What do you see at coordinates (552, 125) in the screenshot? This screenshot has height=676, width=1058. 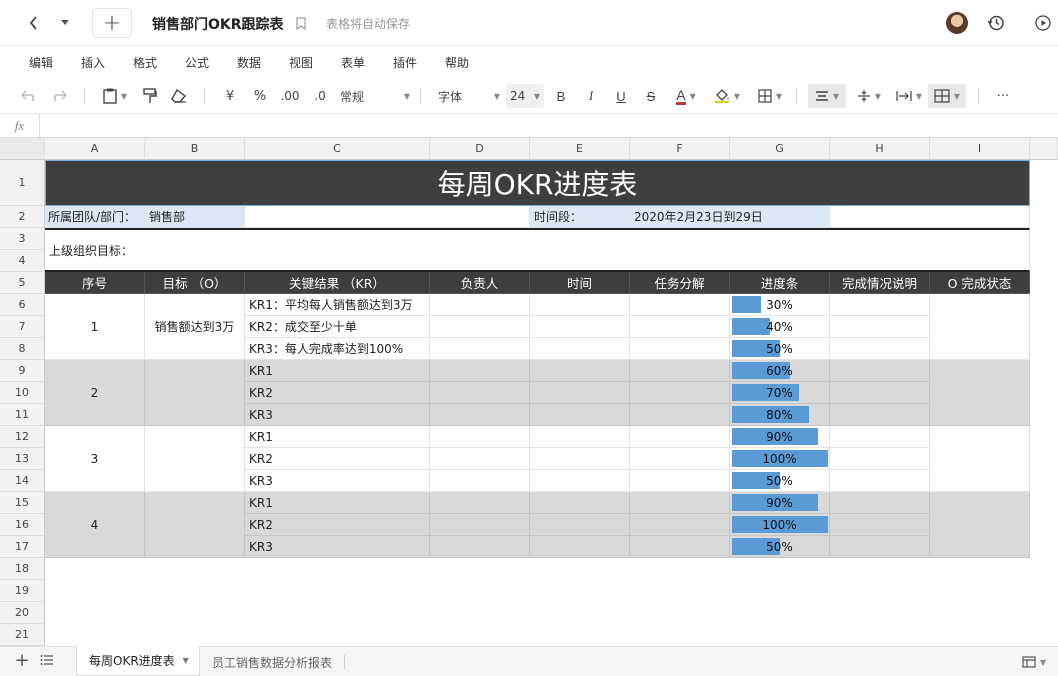 I see `formula-input` at bounding box center [552, 125].